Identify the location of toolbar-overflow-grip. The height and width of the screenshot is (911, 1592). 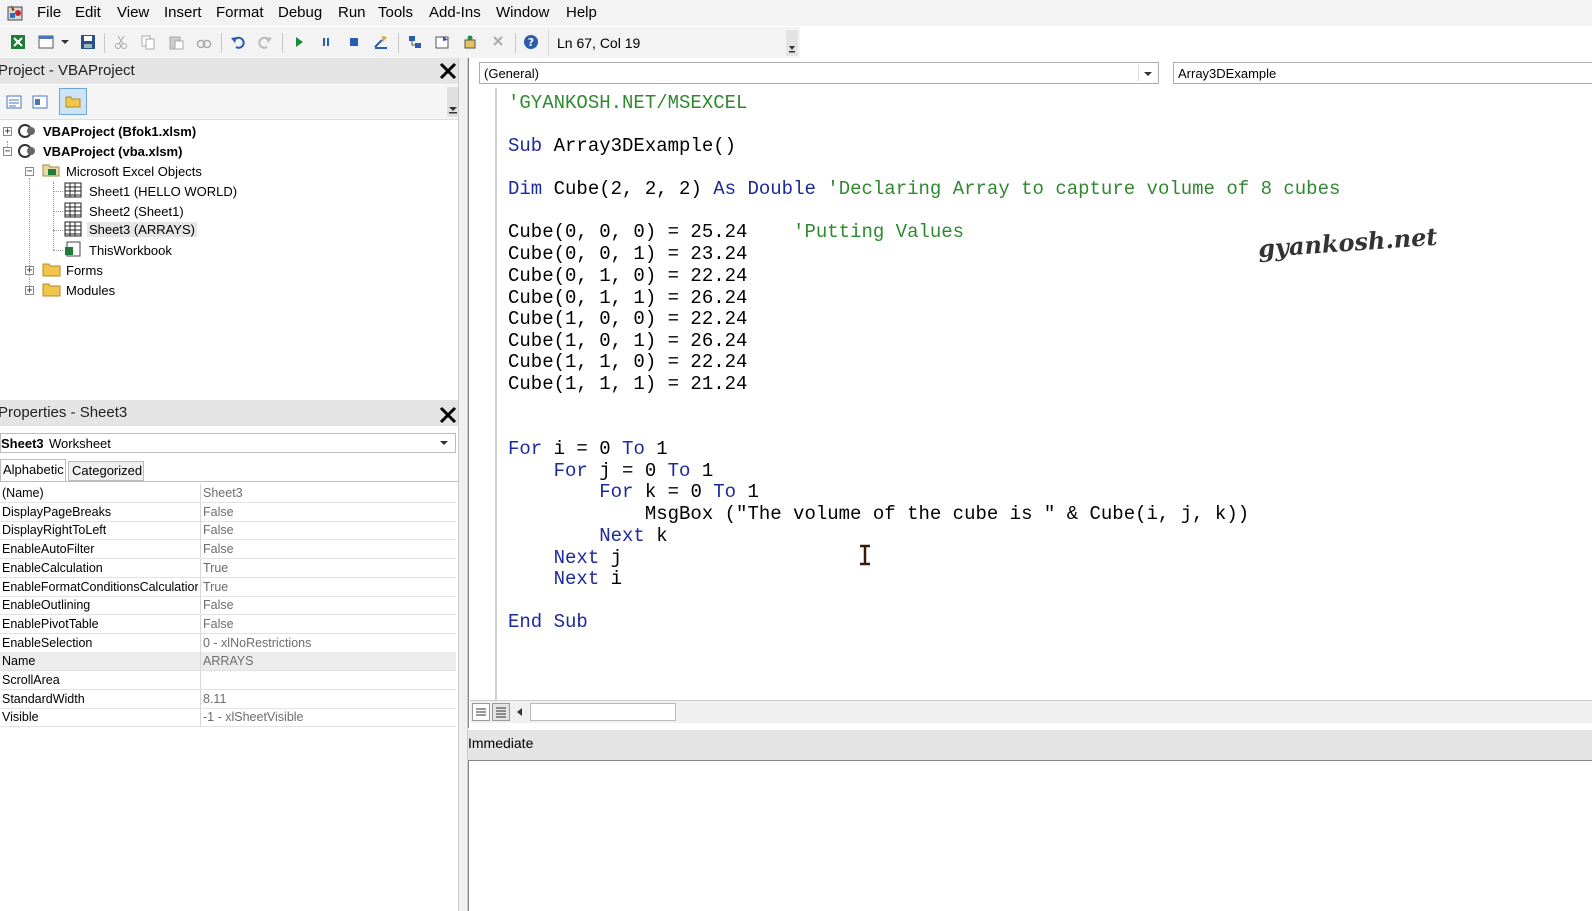
(792, 43).